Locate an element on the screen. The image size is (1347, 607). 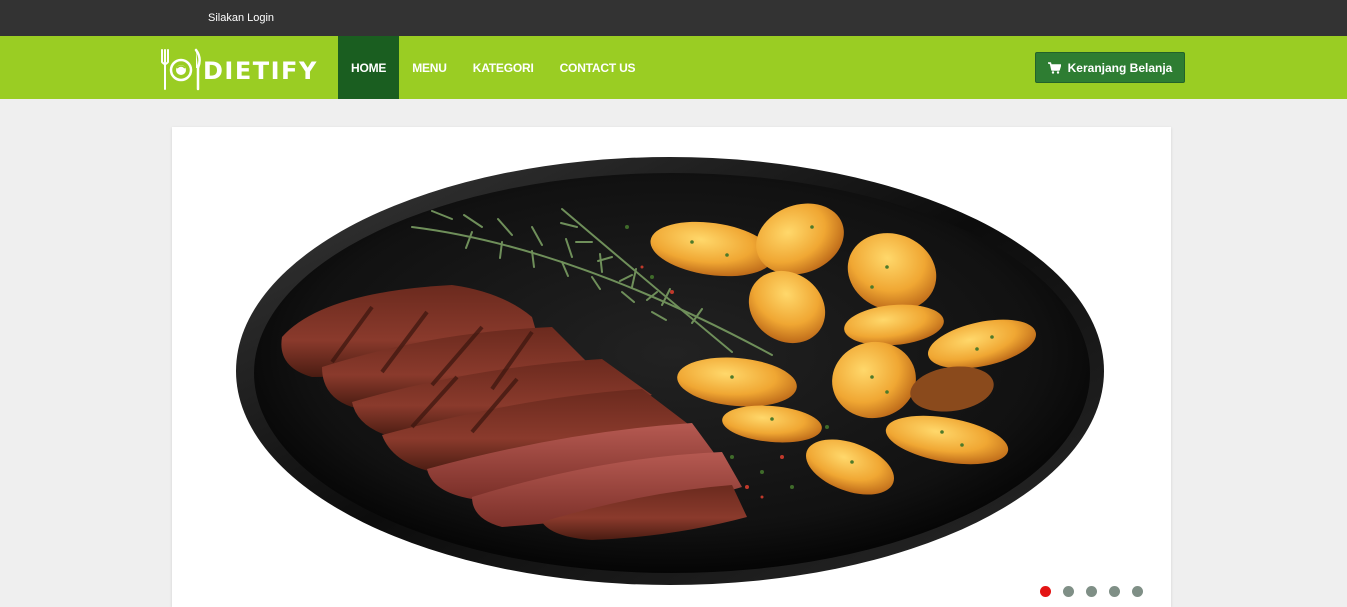
carousel-indicators is located at coordinates (1097, 591).